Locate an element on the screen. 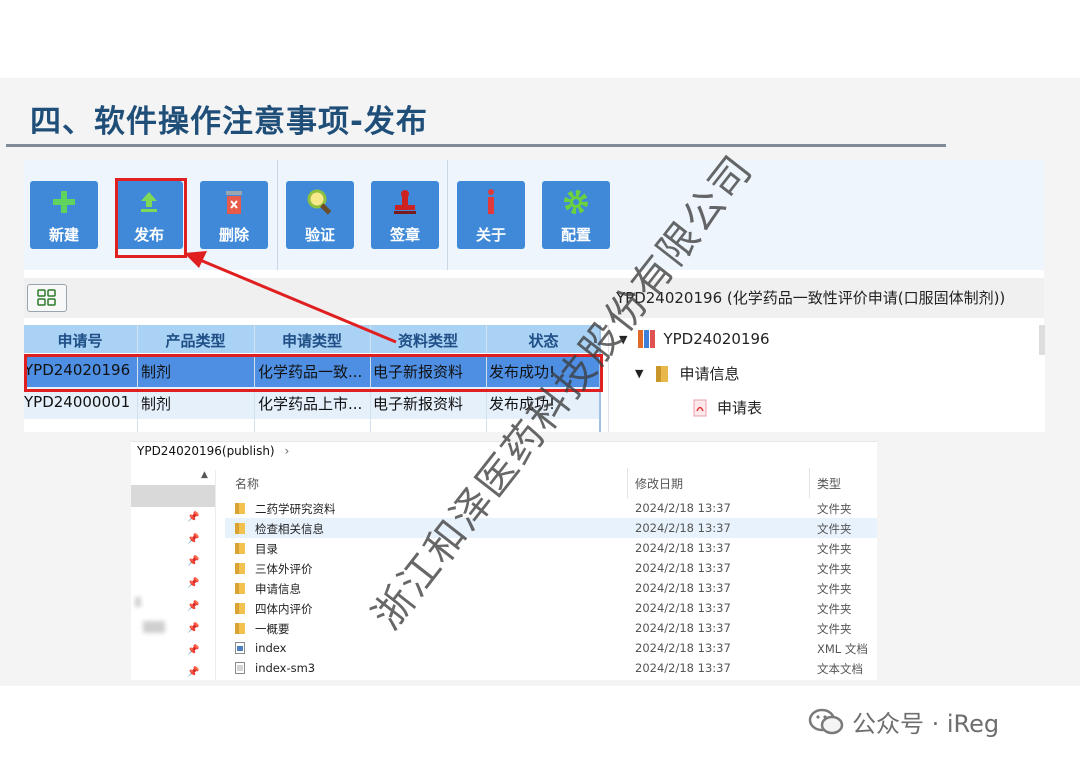 The height and width of the screenshot is (764, 1080). file-row: 一概要 2024/2/18 13:37 文件夹 is located at coordinates (551, 628).